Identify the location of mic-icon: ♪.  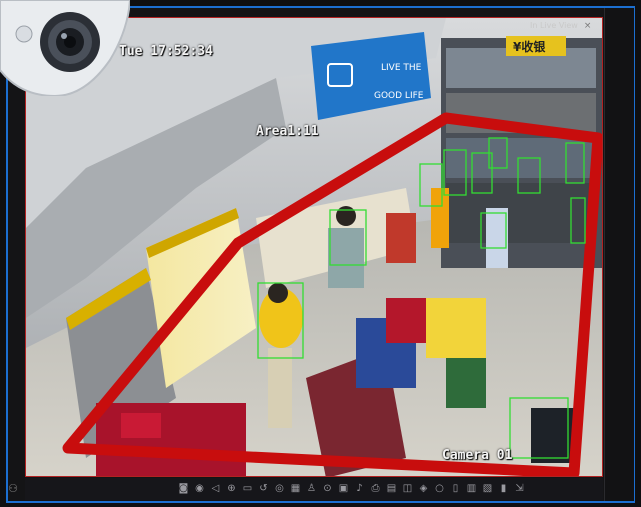
(359, 488).